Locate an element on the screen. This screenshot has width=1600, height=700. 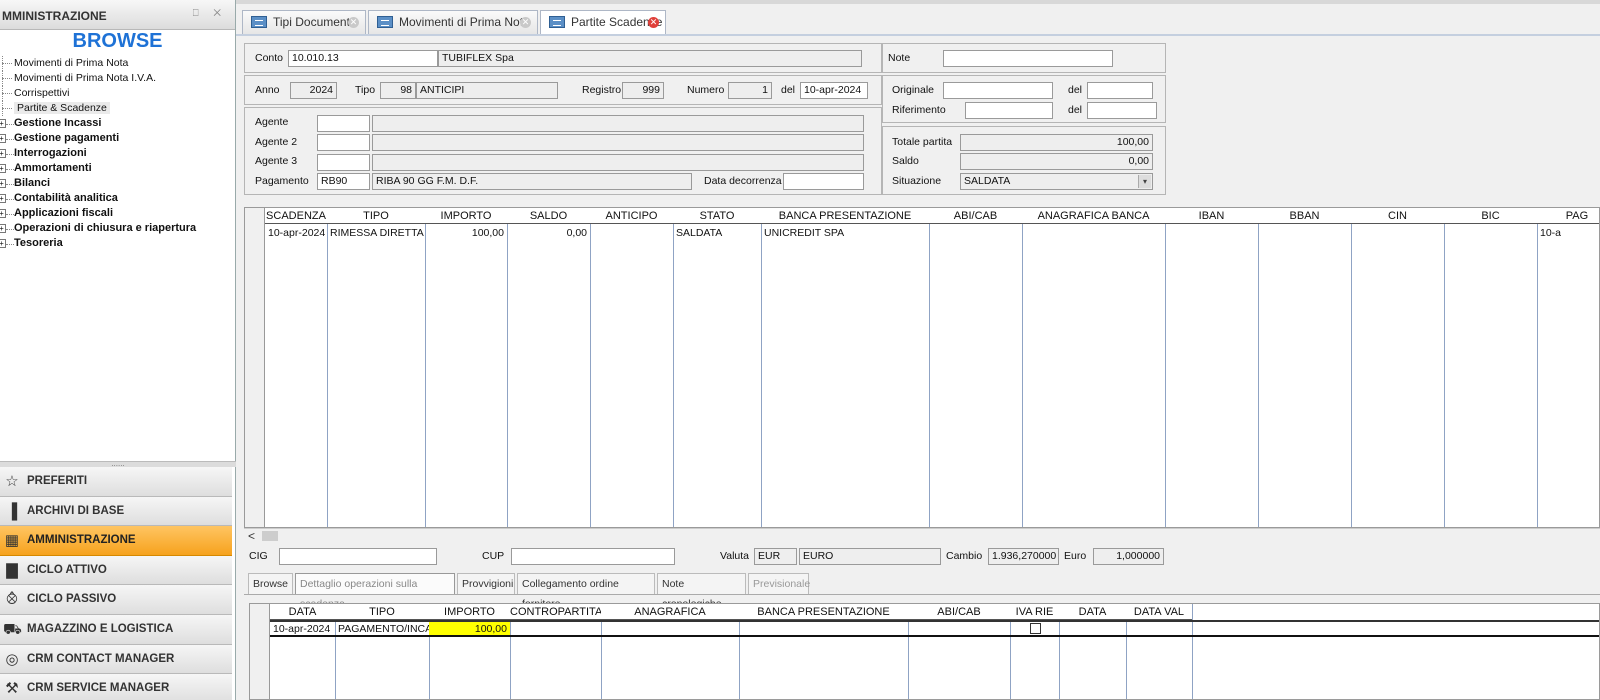
cell-stato: SALDATA is located at coordinates (717, 233).